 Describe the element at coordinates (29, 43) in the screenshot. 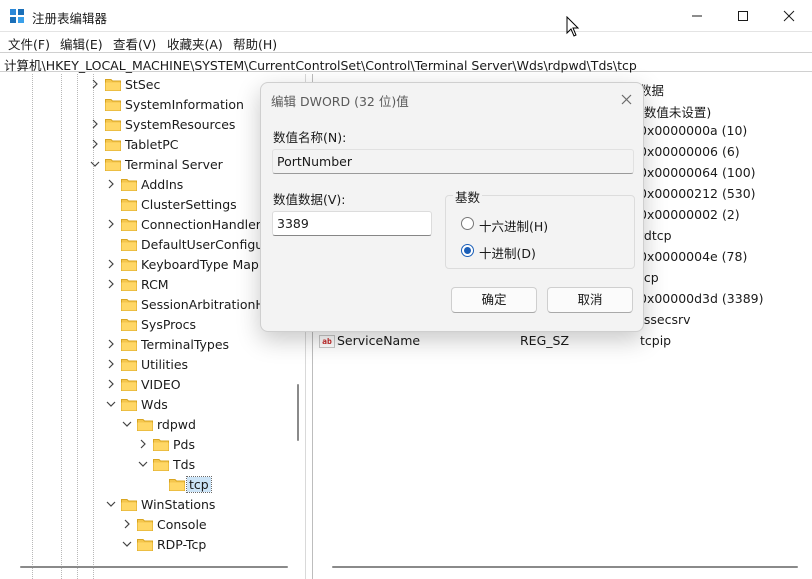

I see `menu-file: 文件(F)` at that location.